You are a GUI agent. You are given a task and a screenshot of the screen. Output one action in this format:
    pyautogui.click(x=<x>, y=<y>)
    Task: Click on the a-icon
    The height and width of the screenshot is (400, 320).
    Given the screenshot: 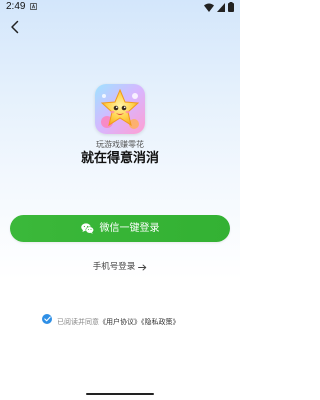 What is the action you would take?
    pyautogui.click(x=33, y=6)
    